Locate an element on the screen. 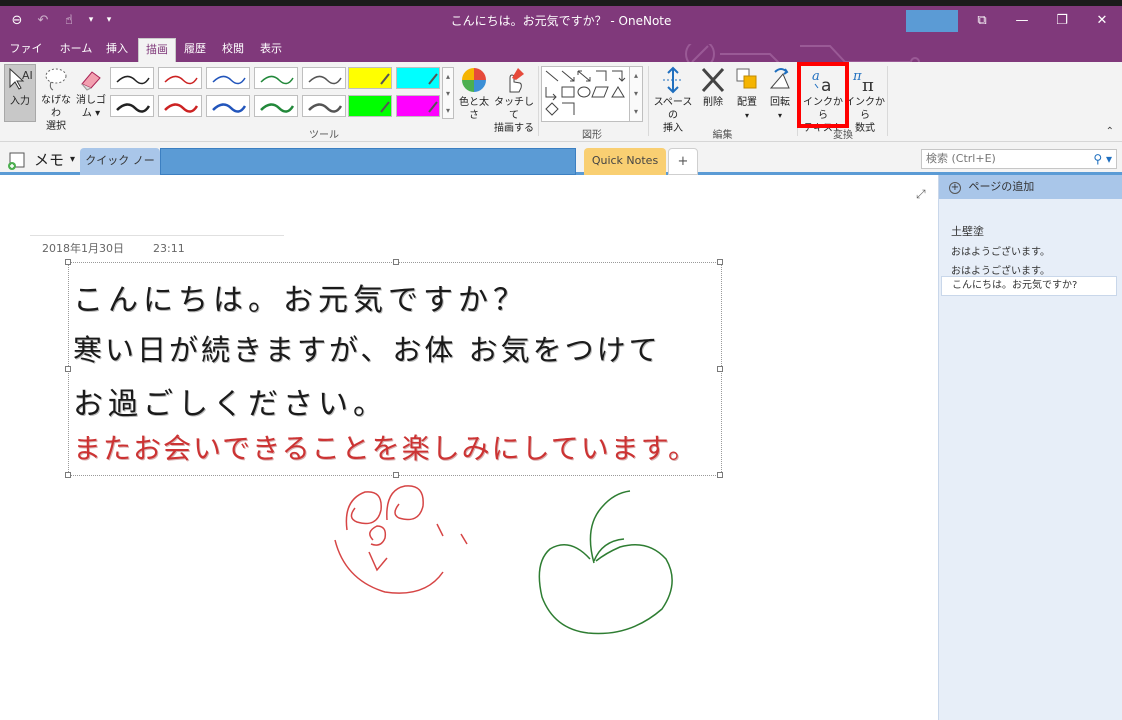 Image resolution: width=1122 pixels, height=720 pixels. pen-green-thin is located at coordinates (276, 78).